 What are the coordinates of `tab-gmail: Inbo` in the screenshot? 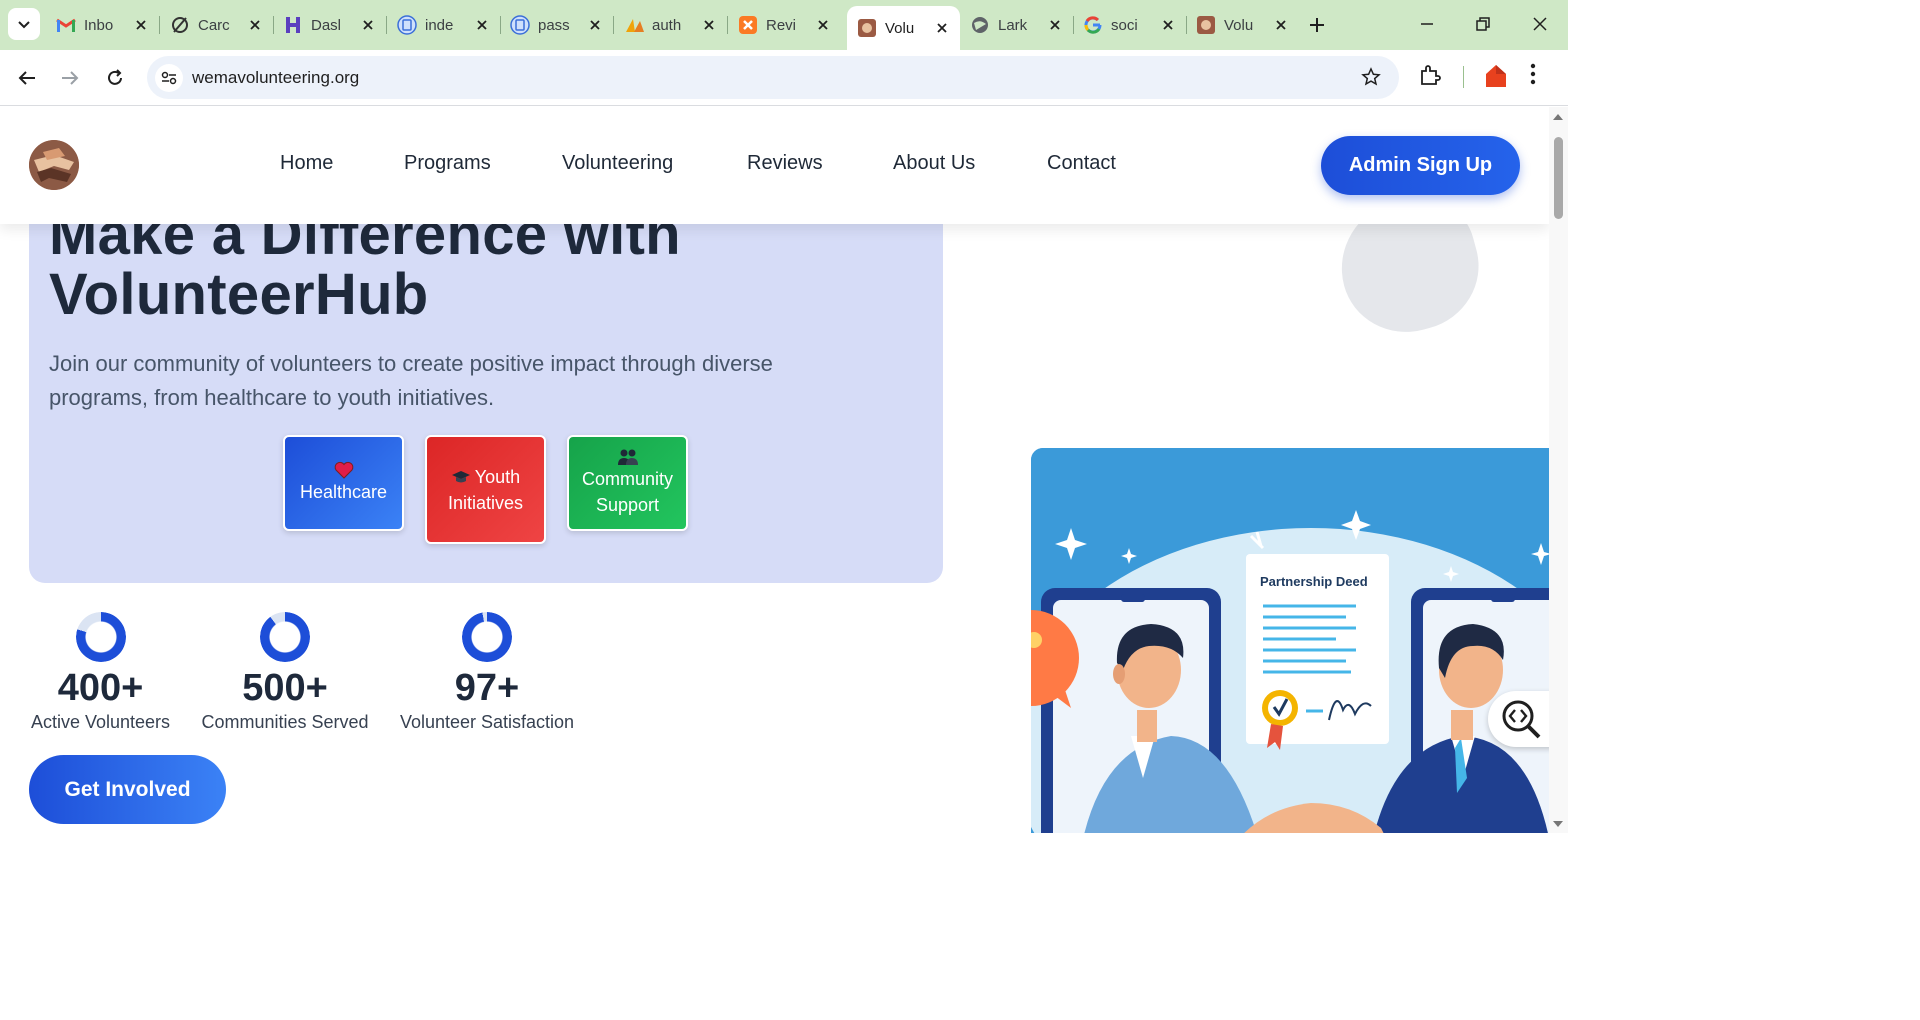 It's located at (103, 25).